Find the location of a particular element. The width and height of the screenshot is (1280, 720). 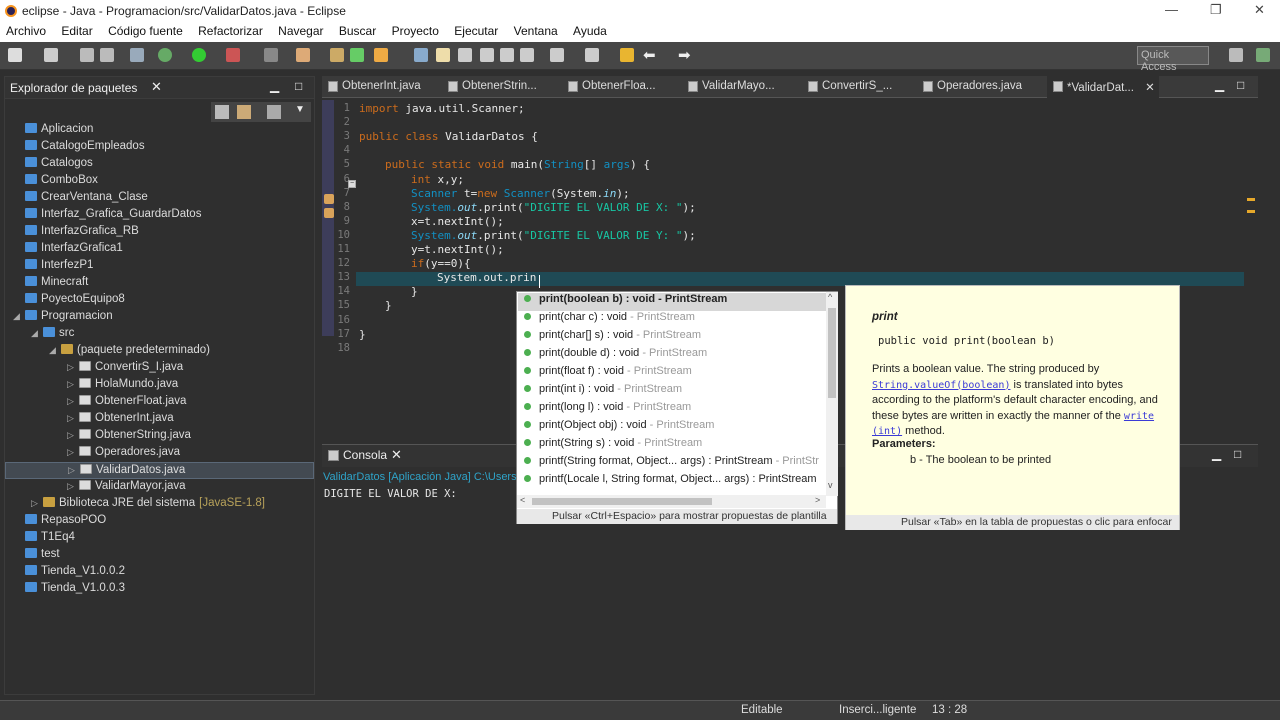

scroll-left-icon: < is located at coordinates (522, 500).